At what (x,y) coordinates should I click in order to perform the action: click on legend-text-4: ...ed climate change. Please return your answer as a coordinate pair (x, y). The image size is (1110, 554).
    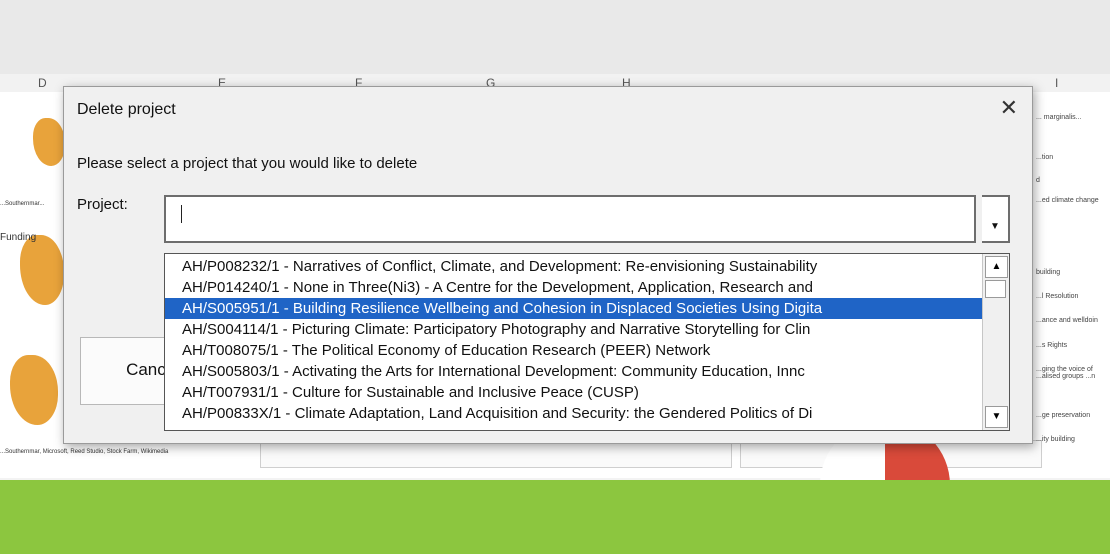
    Looking at the image, I should click on (1067, 200).